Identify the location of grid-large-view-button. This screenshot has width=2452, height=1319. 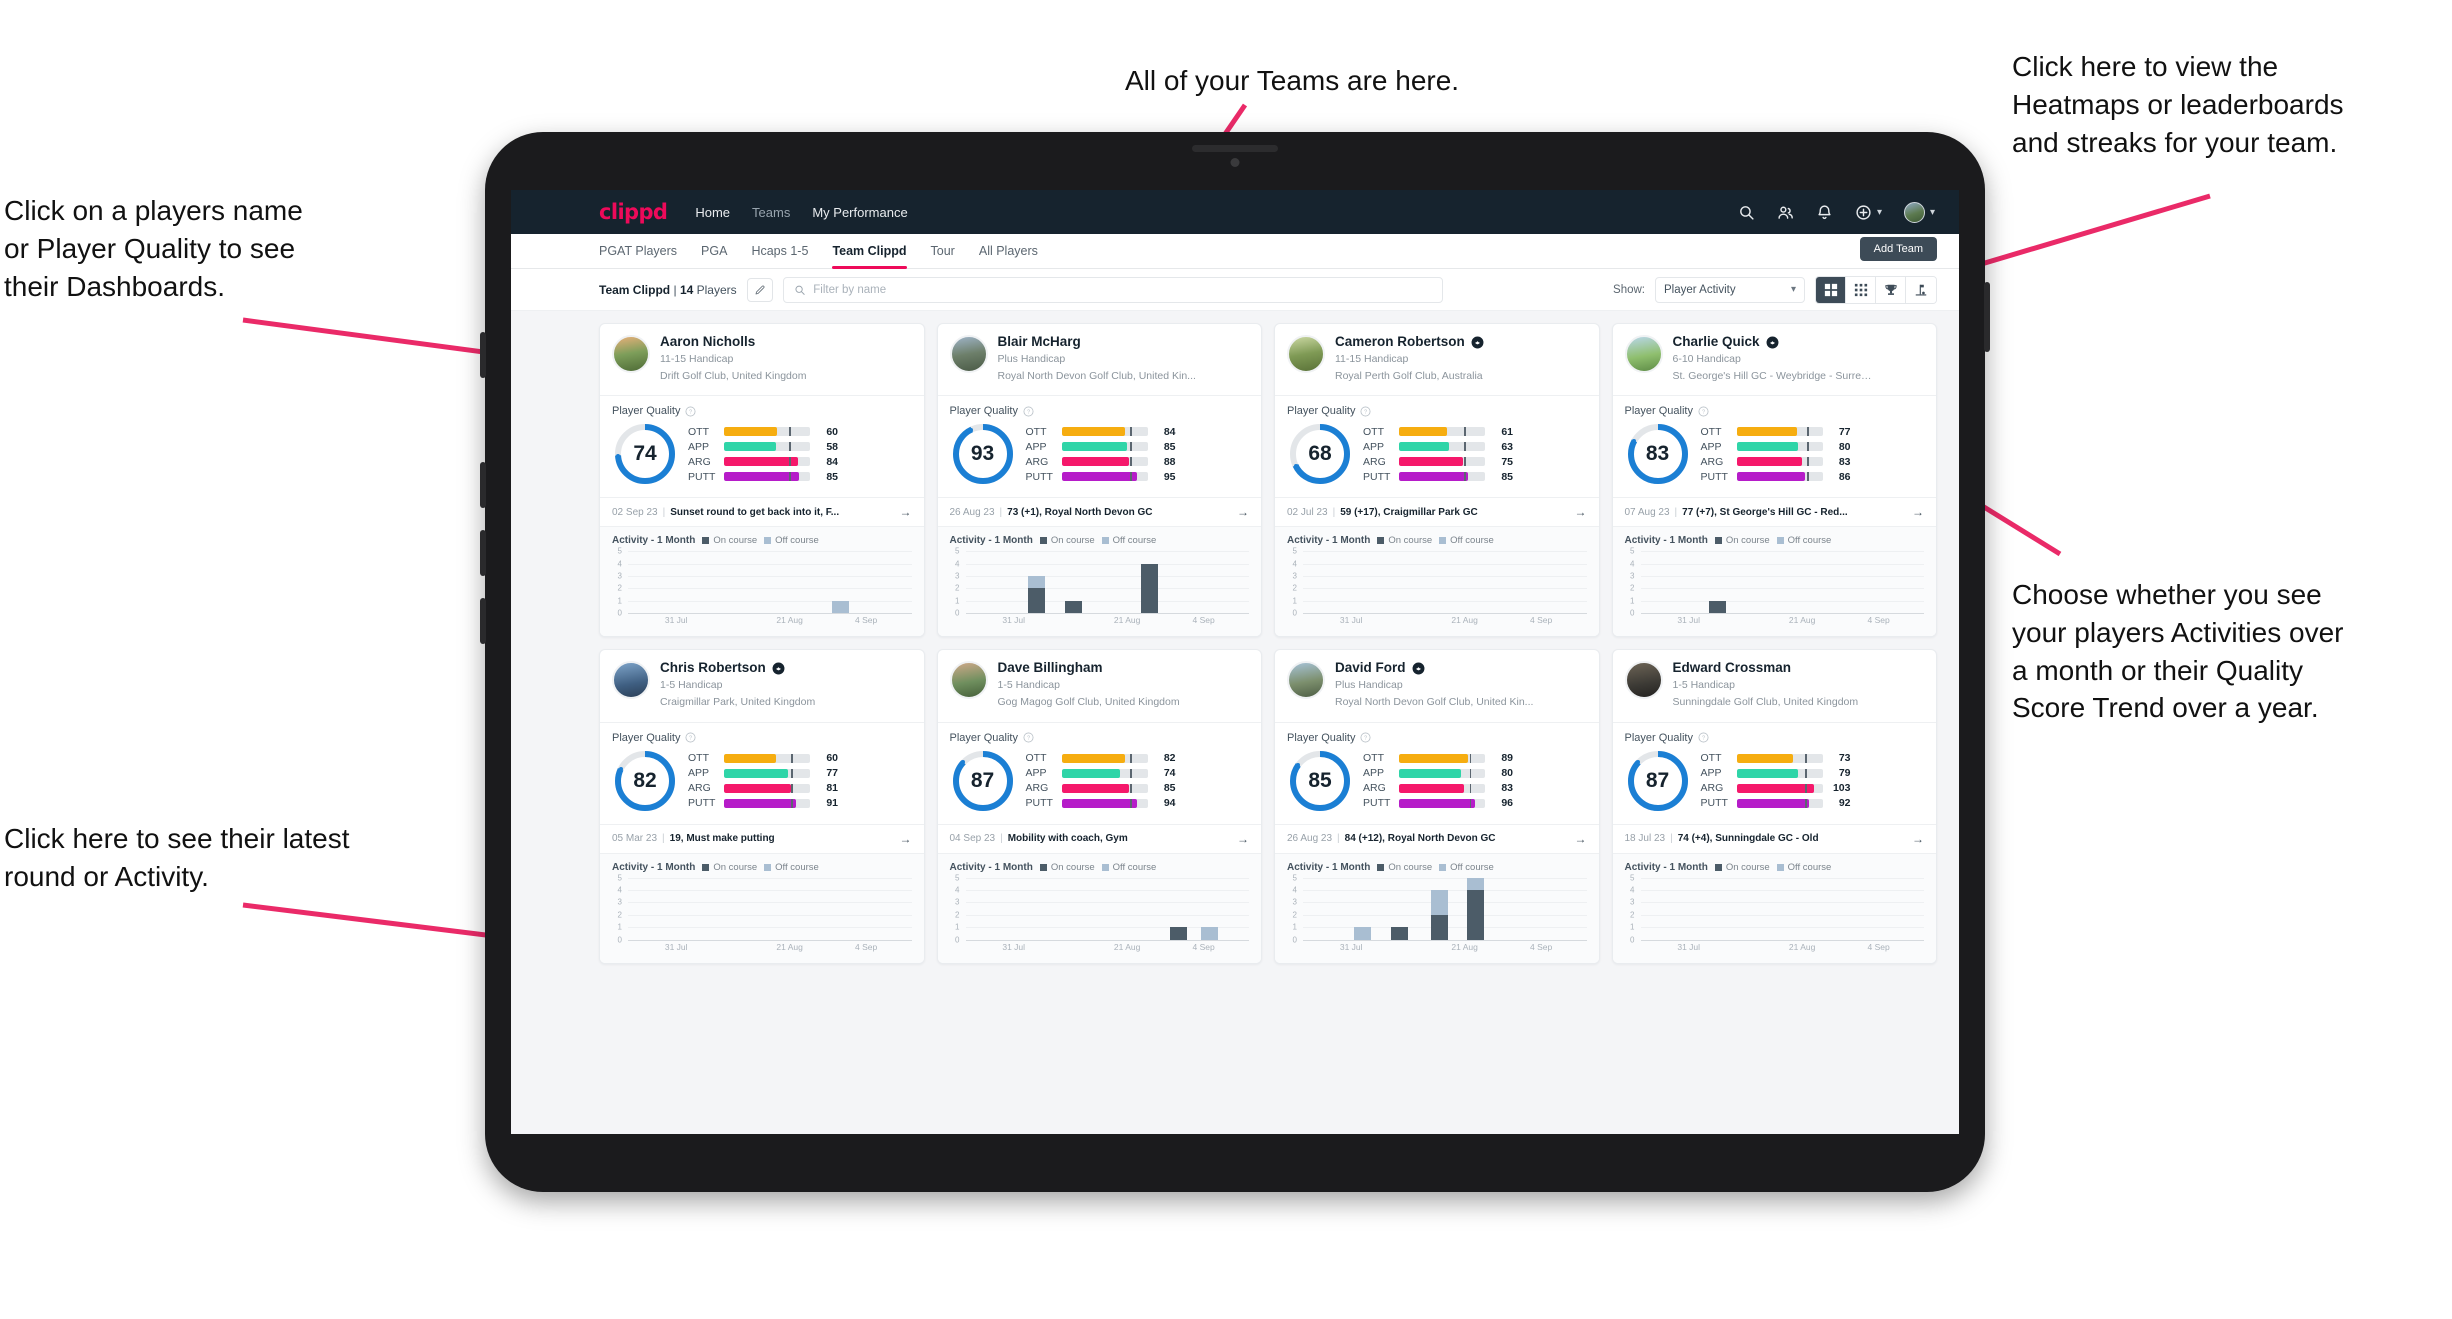
(1831, 289).